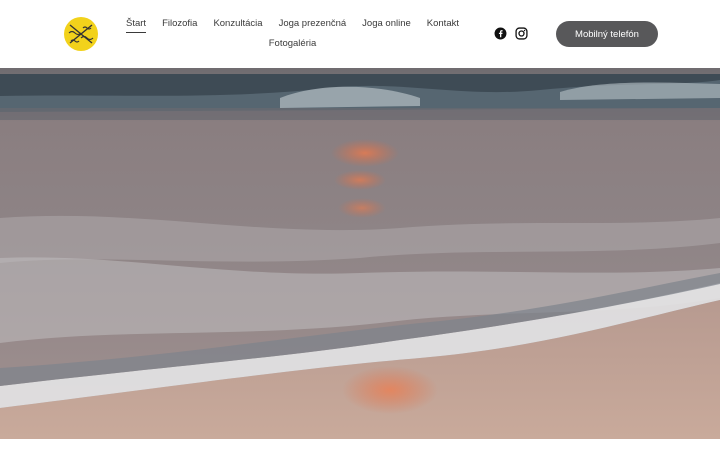  Describe the element at coordinates (179, 24) in the screenshot. I see `nav-item-filozofia: Filozofia` at that location.